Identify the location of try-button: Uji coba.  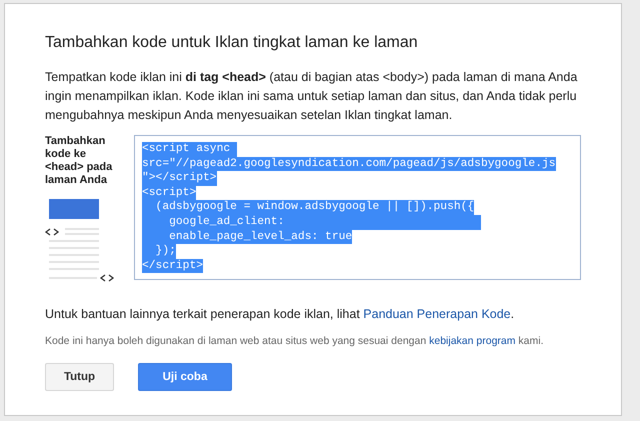
(185, 377).